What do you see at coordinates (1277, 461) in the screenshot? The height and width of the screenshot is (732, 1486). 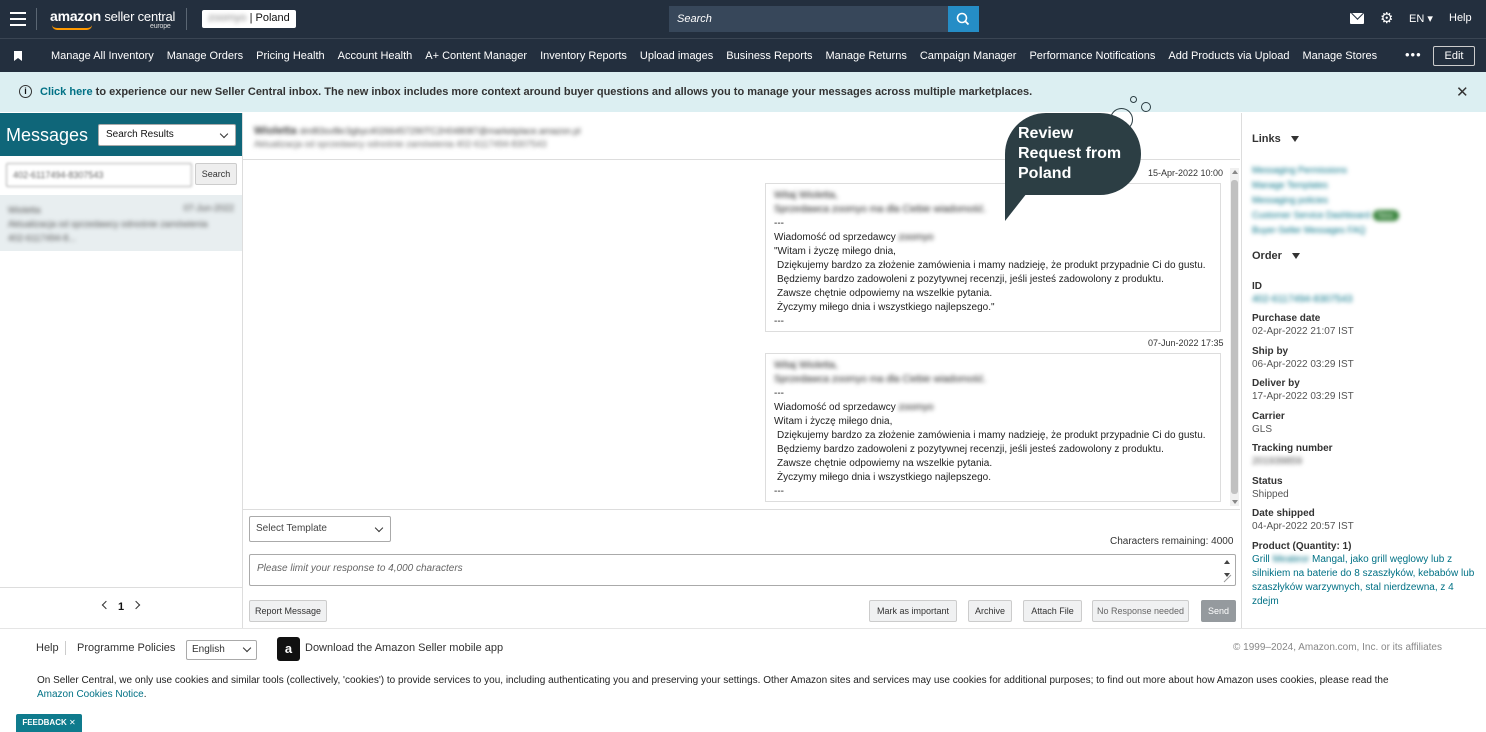 I see `field-value: 201939859` at bounding box center [1277, 461].